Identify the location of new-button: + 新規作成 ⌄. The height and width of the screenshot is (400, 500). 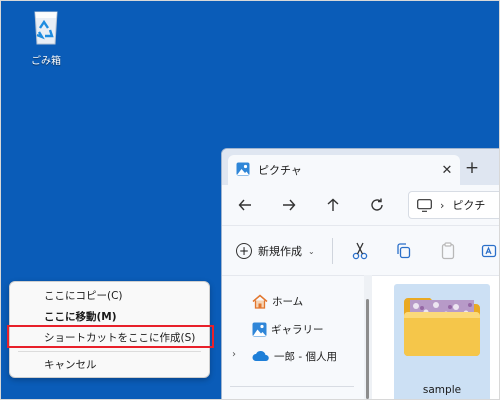
(275, 251).